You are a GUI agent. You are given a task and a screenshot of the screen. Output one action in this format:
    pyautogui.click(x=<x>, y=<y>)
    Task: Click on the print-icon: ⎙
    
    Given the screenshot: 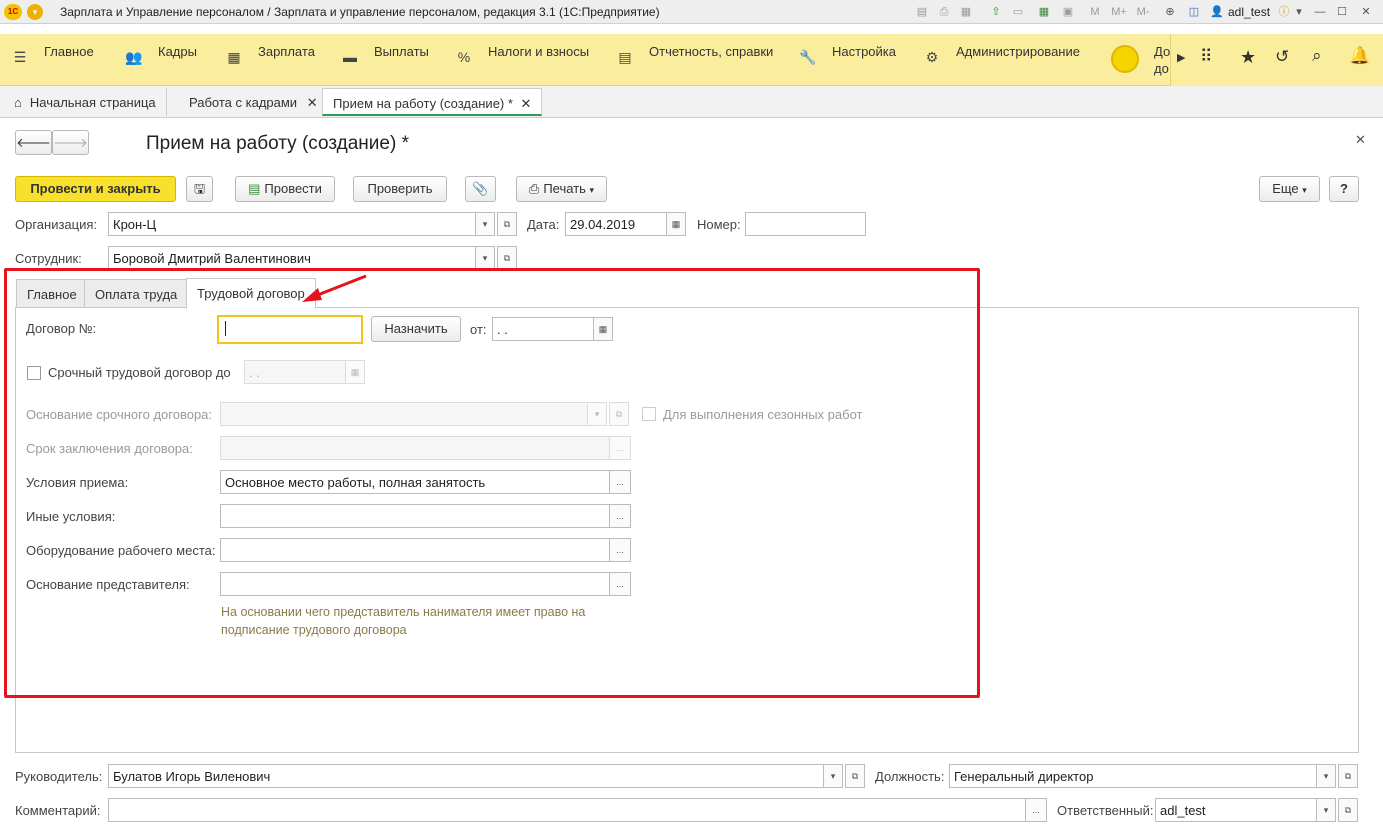 What is the action you would take?
    pyautogui.click(x=944, y=12)
    